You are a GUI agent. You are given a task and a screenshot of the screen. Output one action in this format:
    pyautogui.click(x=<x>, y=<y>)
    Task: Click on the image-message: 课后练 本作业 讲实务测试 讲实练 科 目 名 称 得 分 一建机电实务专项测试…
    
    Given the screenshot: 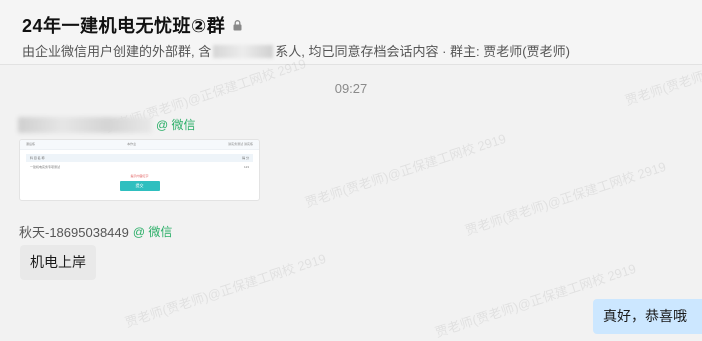 What is the action you would take?
    pyautogui.click(x=139, y=170)
    